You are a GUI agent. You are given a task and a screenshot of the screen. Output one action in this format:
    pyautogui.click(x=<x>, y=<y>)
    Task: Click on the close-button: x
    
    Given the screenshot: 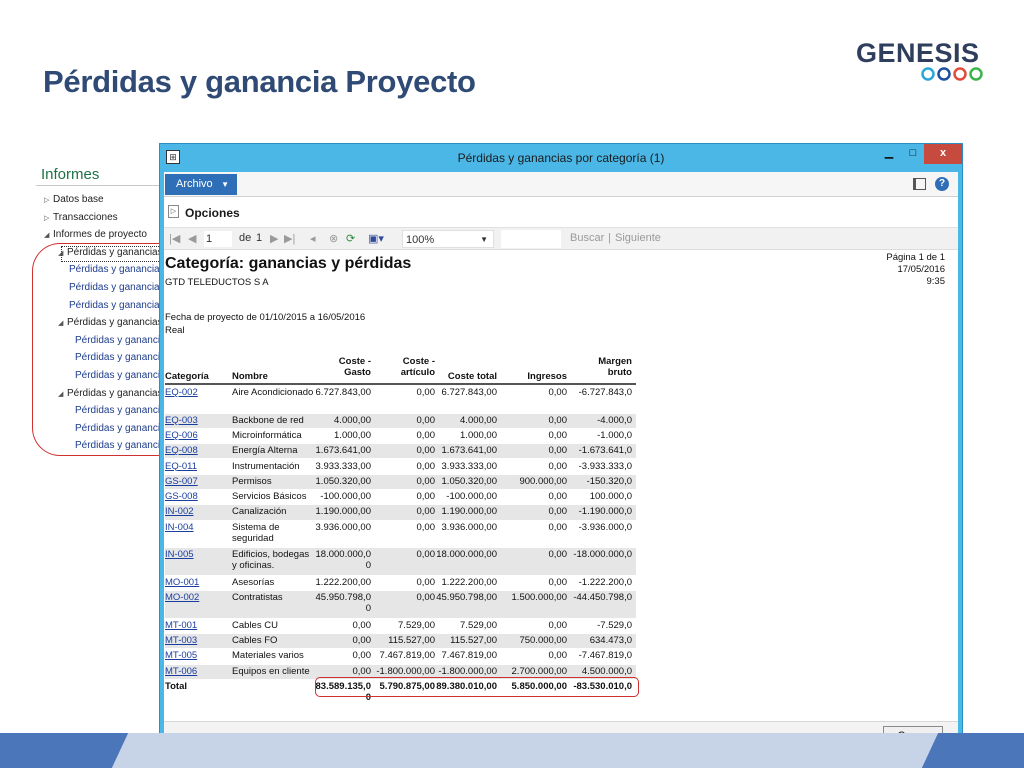 What is the action you would take?
    pyautogui.click(x=943, y=154)
    